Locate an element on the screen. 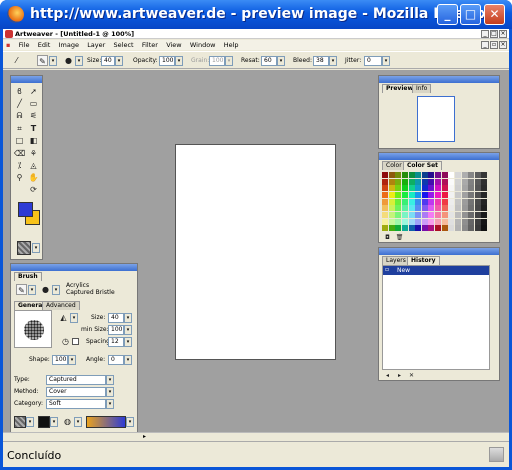 The height and width of the screenshot is (470, 512). tab-info: Info is located at coordinates (422, 88).